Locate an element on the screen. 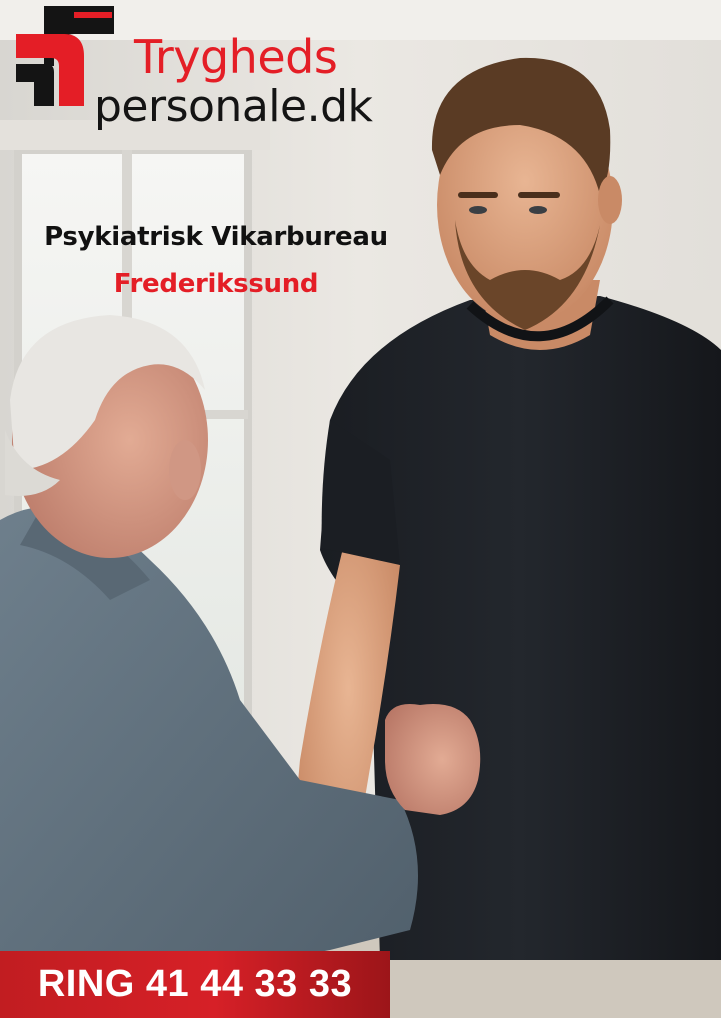  location-label: Frederikssund is located at coordinates (216, 284).